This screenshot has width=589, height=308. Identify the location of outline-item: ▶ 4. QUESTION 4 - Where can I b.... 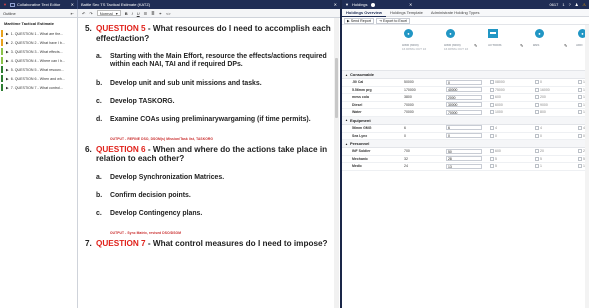
(38, 60).